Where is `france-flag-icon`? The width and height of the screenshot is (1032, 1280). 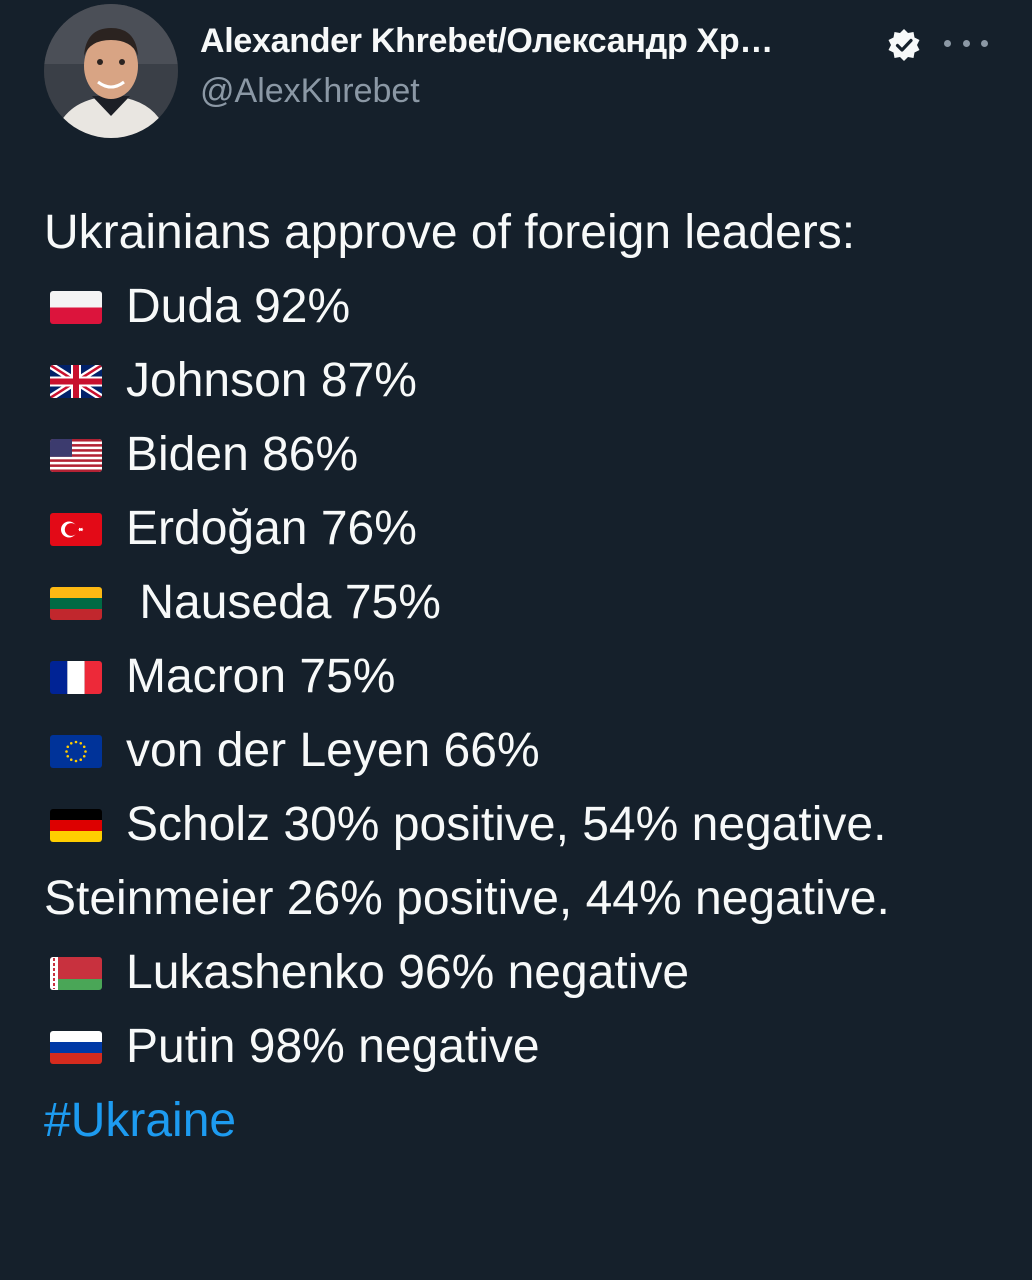
france-flag-icon is located at coordinates (76, 677).